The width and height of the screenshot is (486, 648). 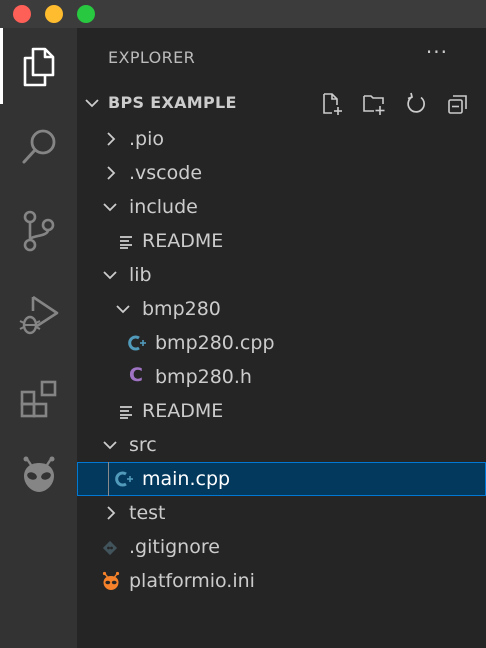 I want to click on tree-folder-lib: lib, so click(x=281, y=275).